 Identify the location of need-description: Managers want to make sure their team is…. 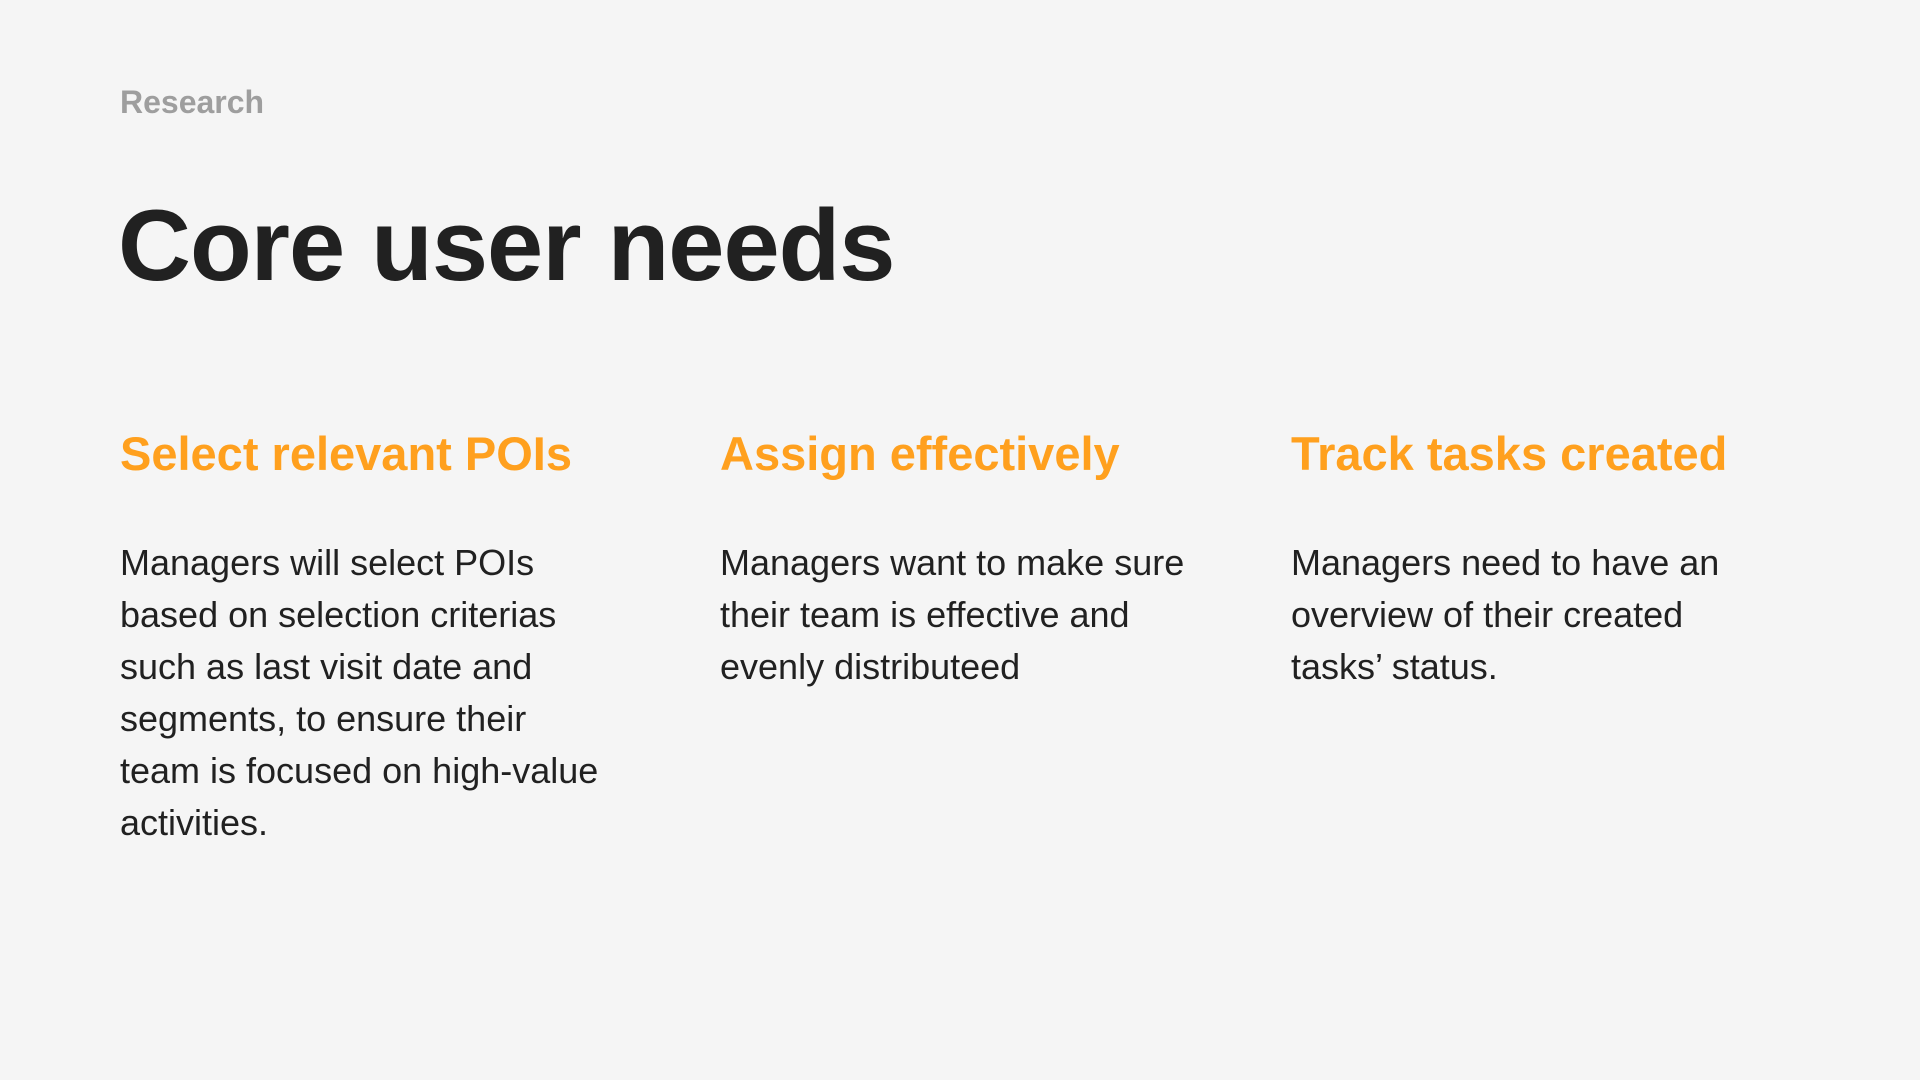
(952, 614).